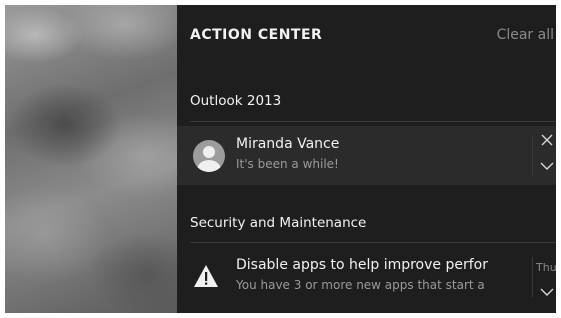 The image size is (561, 318). Describe the element at coordinates (366, 155) in the screenshot. I see `notification-outlook: Miranda Vance It's been a while!` at that location.